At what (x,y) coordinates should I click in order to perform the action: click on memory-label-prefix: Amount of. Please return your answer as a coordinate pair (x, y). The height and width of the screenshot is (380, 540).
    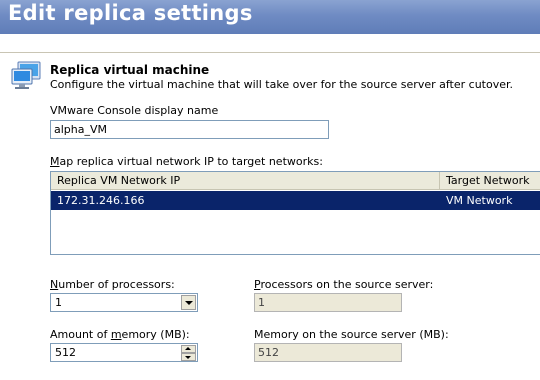
    Looking at the image, I should click on (80, 334).